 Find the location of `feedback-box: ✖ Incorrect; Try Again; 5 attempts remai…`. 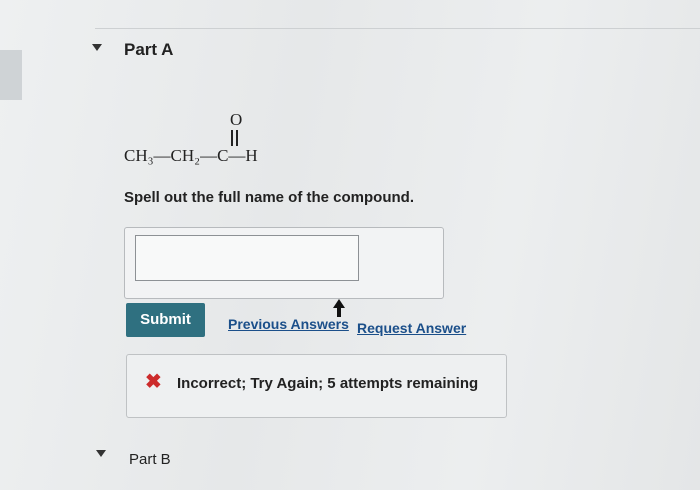

feedback-box: ✖ Incorrect; Try Again; 5 attempts remai… is located at coordinates (316, 386).